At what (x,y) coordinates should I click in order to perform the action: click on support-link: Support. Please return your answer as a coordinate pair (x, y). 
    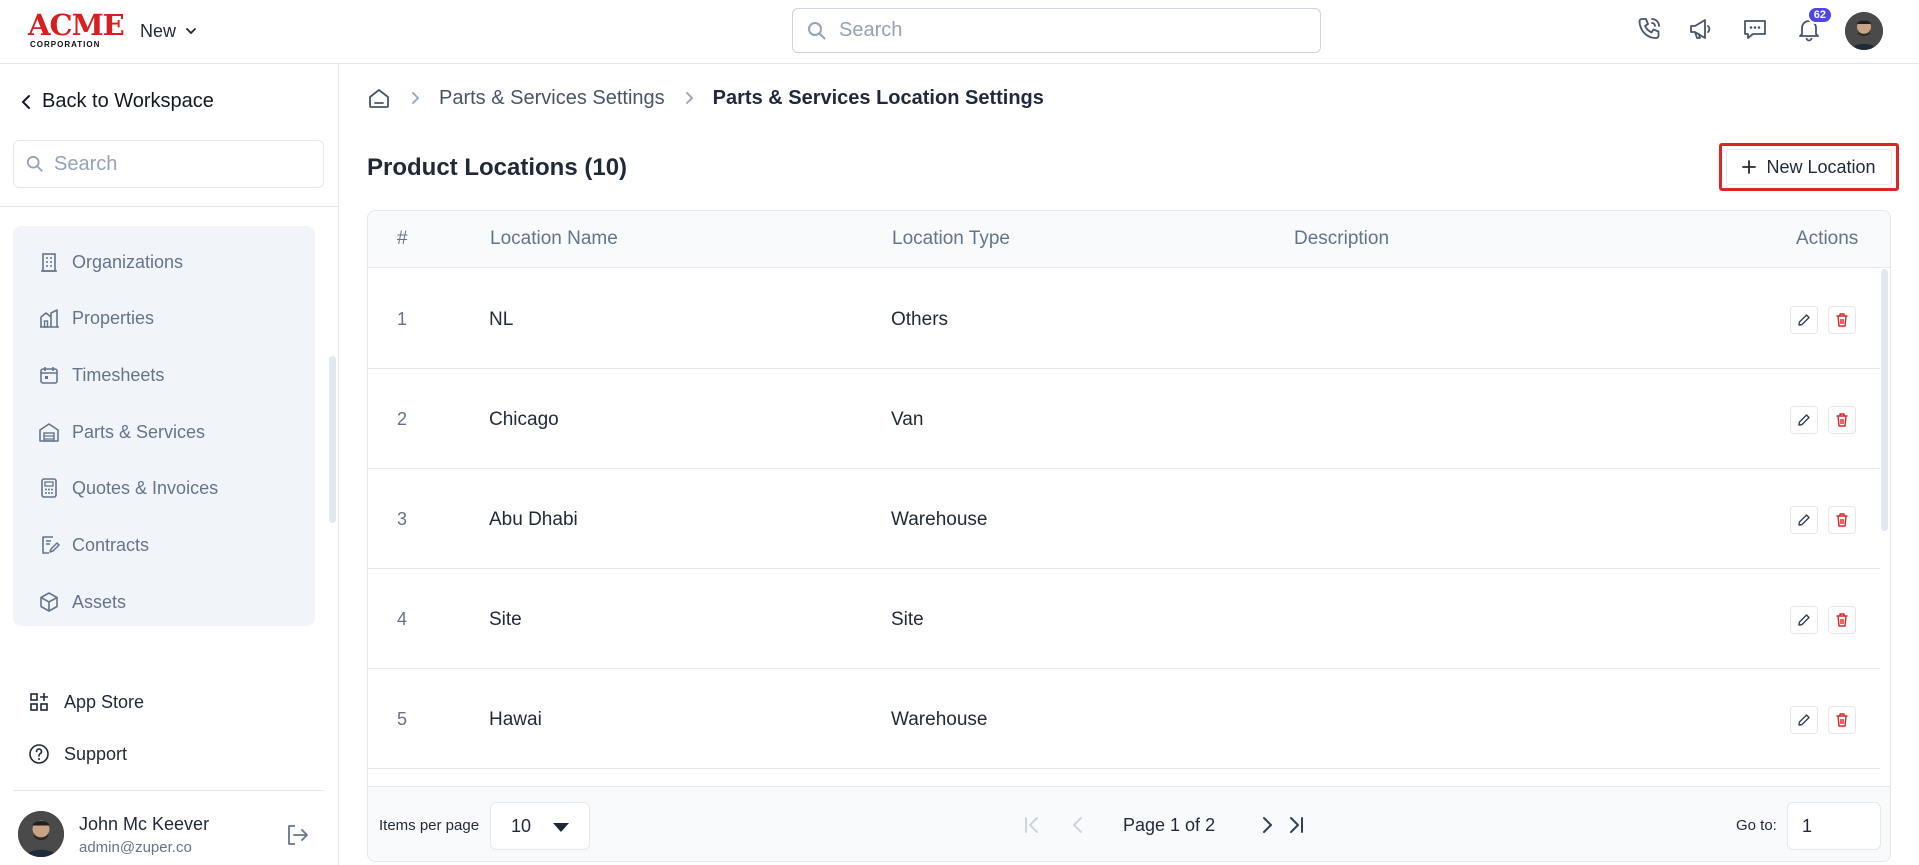
    Looking at the image, I should click on (77, 754).